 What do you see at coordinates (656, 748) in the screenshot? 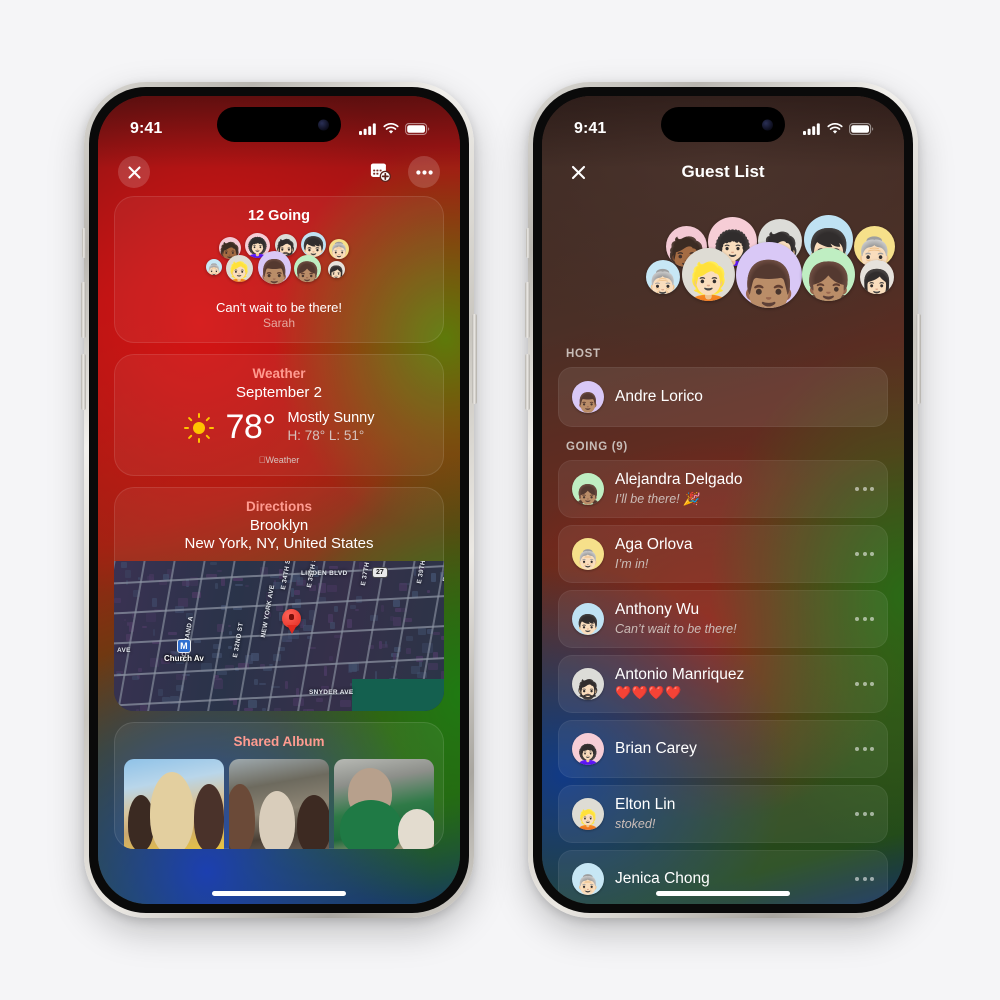
I see `guest-name: Brian Carey` at bounding box center [656, 748].